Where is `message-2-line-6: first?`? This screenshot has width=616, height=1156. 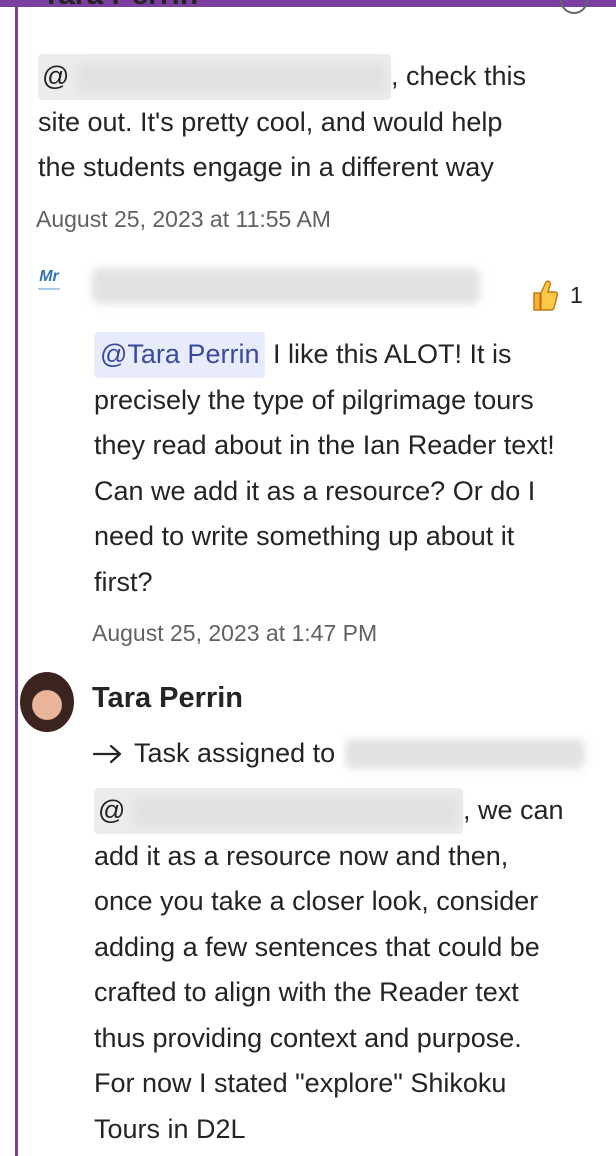 message-2-line-6: first? is located at coordinates (123, 581).